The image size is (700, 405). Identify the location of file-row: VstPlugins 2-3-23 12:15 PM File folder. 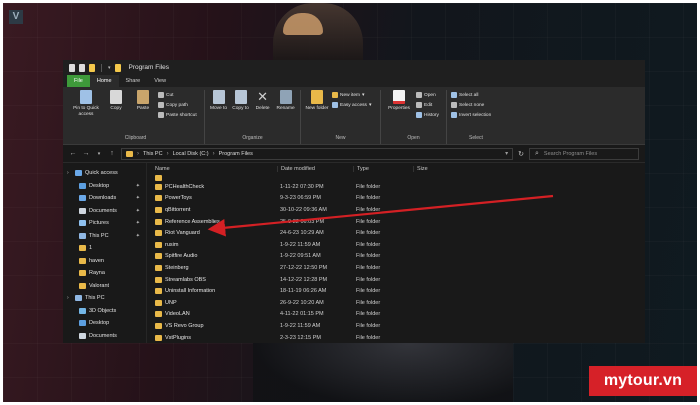
(396, 337).